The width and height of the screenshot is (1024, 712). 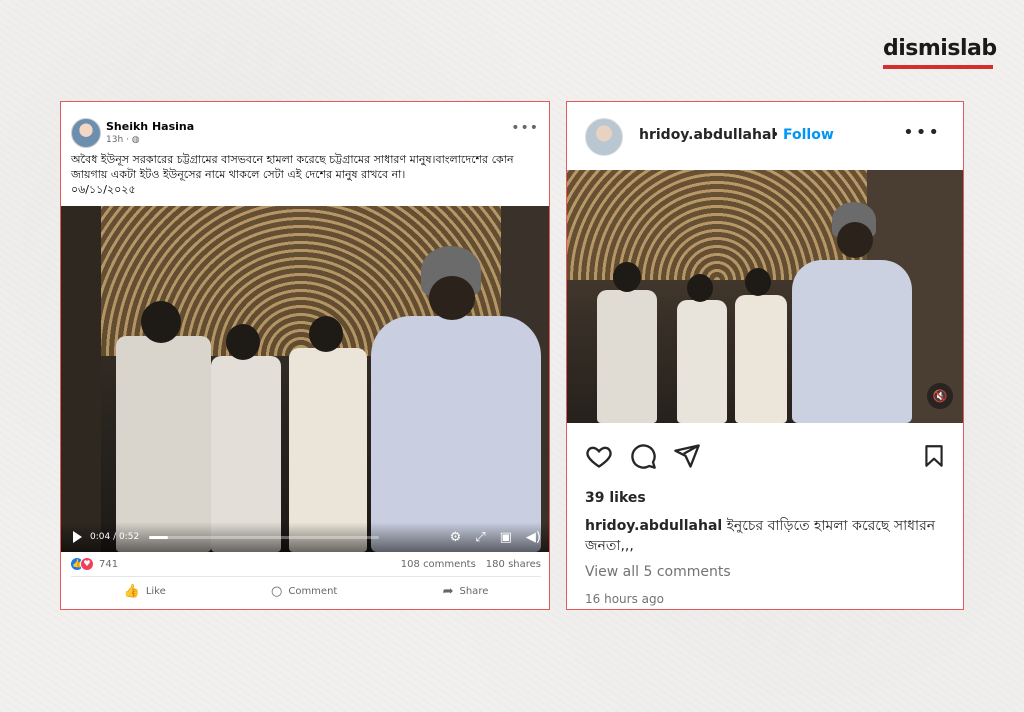 I want to click on pip-icon: ▣, so click(x=506, y=537).